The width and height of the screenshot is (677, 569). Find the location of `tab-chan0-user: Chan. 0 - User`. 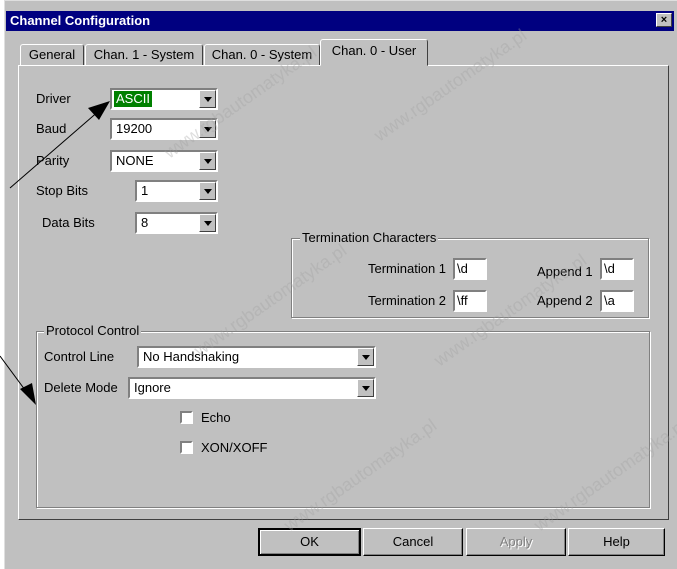

tab-chan0-user: Chan. 0 - User is located at coordinates (374, 52).